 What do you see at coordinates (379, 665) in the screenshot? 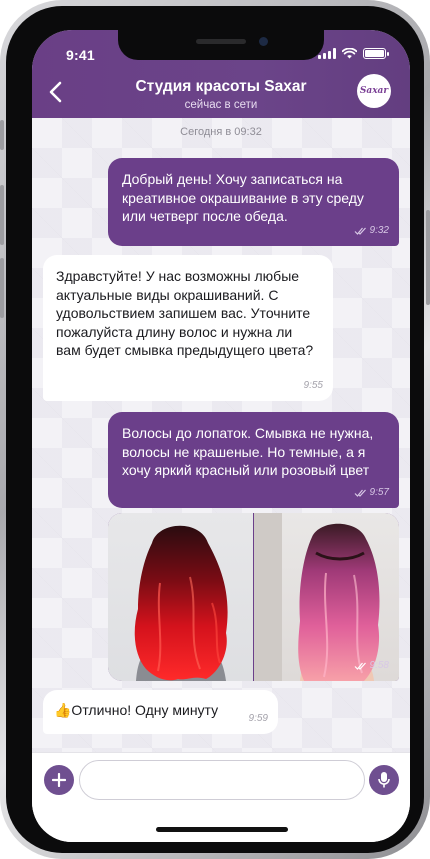
I see `message-time: 9:58` at bounding box center [379, 665].